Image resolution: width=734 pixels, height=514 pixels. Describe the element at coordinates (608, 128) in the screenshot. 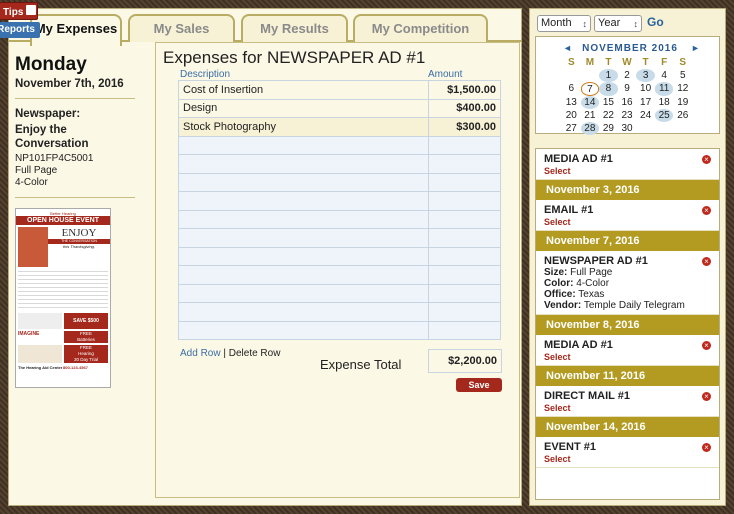

I see `calendar-day: 29` at that location.